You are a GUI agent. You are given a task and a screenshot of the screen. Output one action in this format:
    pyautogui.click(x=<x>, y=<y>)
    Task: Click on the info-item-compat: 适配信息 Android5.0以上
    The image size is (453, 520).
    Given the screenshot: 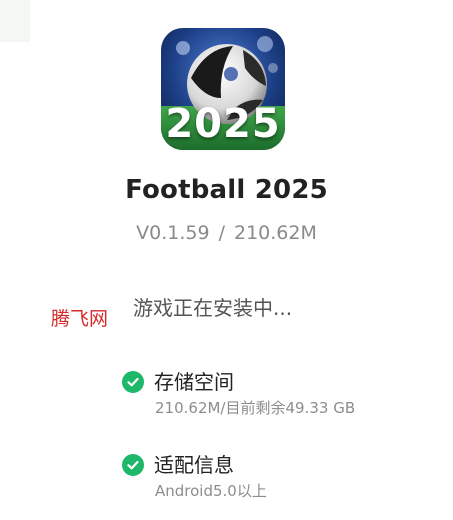 What is the action you would take?
    pyautogui.click(x=194, y=476)
    